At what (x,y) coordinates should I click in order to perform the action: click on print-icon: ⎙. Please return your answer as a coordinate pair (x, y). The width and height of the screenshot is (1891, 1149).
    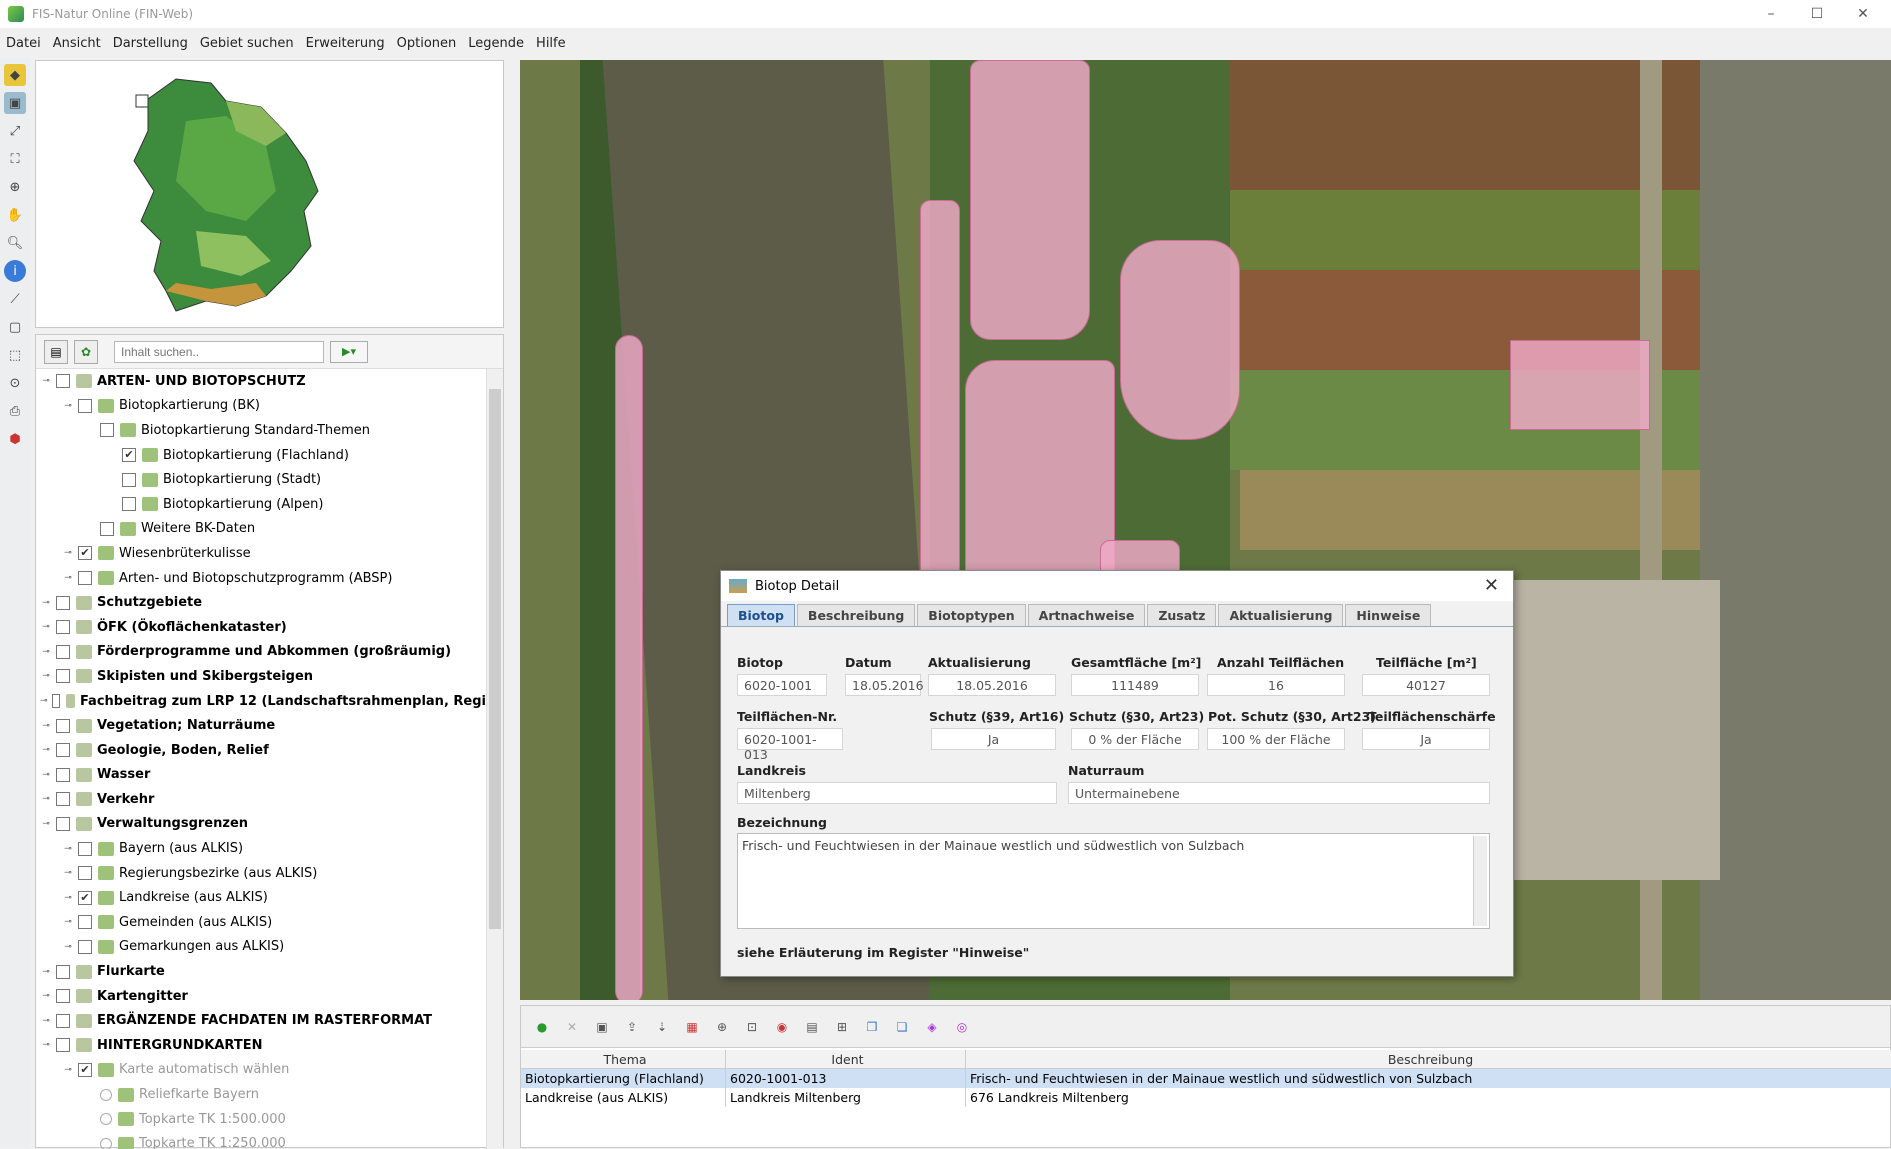
    Looking at the image, I should click on (15, 411).